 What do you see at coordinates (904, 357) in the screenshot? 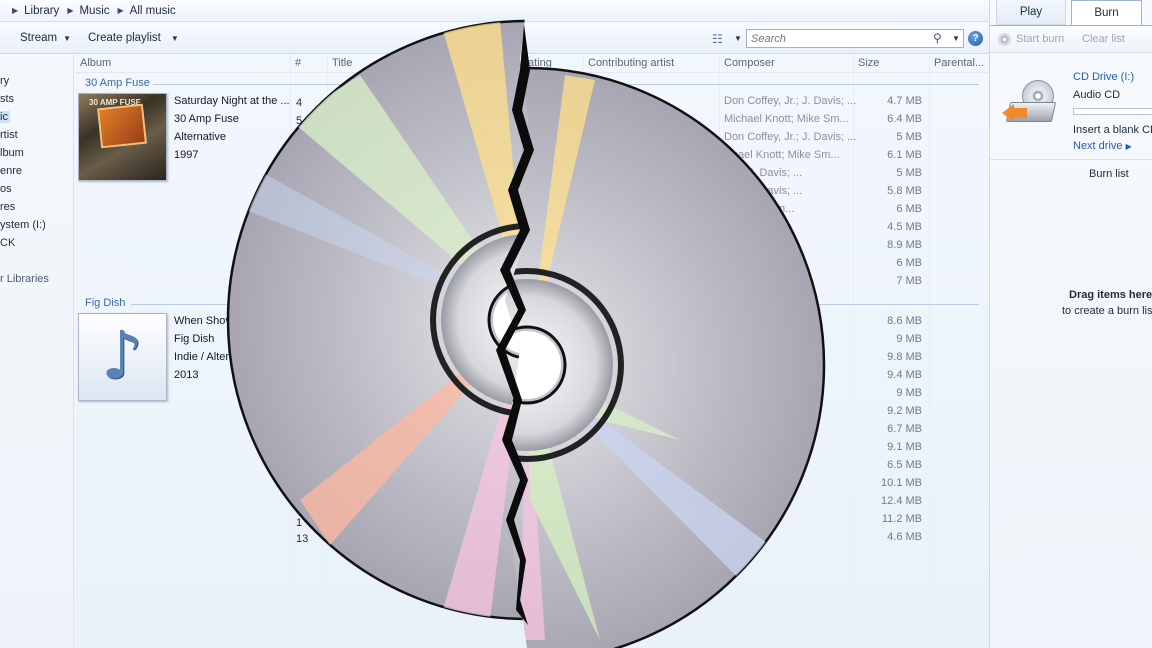
I see `track-size: 9.8 MB` at bounding box center [904, 357].